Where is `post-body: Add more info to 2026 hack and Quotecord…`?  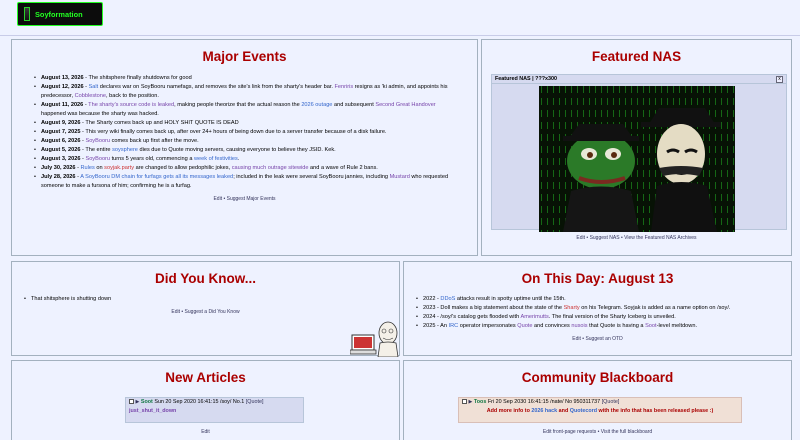
post-body: Add more info to 2026 hack and Quotecord… is located at coordinates (600, 411).